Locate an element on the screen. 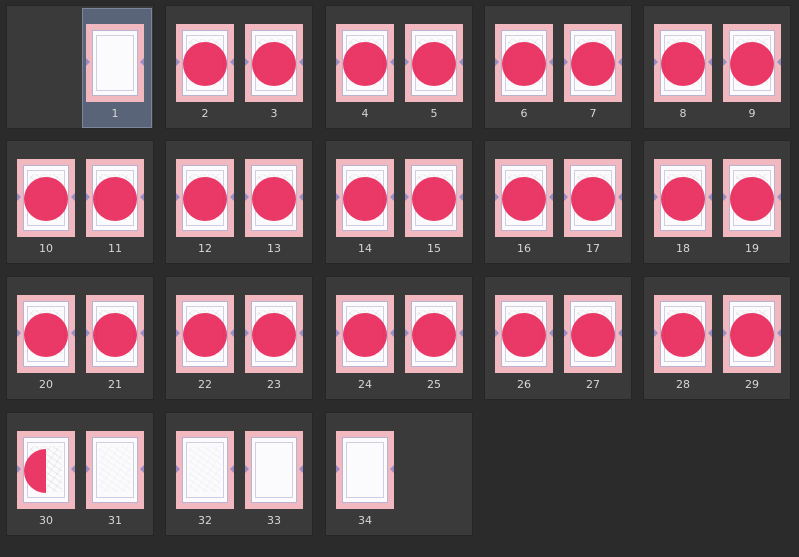 This screenshot has width=799, height=557. page-number-label: 3 is located at coordinates (274, 113).